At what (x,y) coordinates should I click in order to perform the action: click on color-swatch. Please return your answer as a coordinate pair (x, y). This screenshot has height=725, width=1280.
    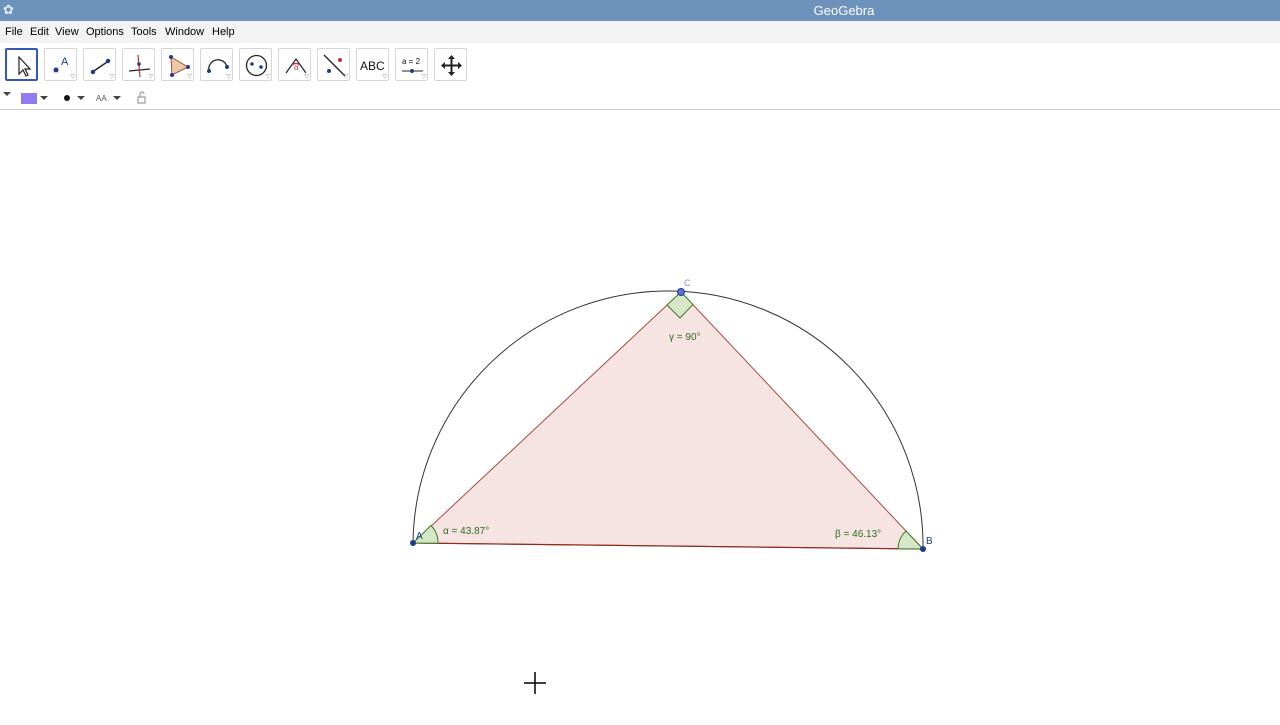
    Looking at the image, I should click on (29, 98).